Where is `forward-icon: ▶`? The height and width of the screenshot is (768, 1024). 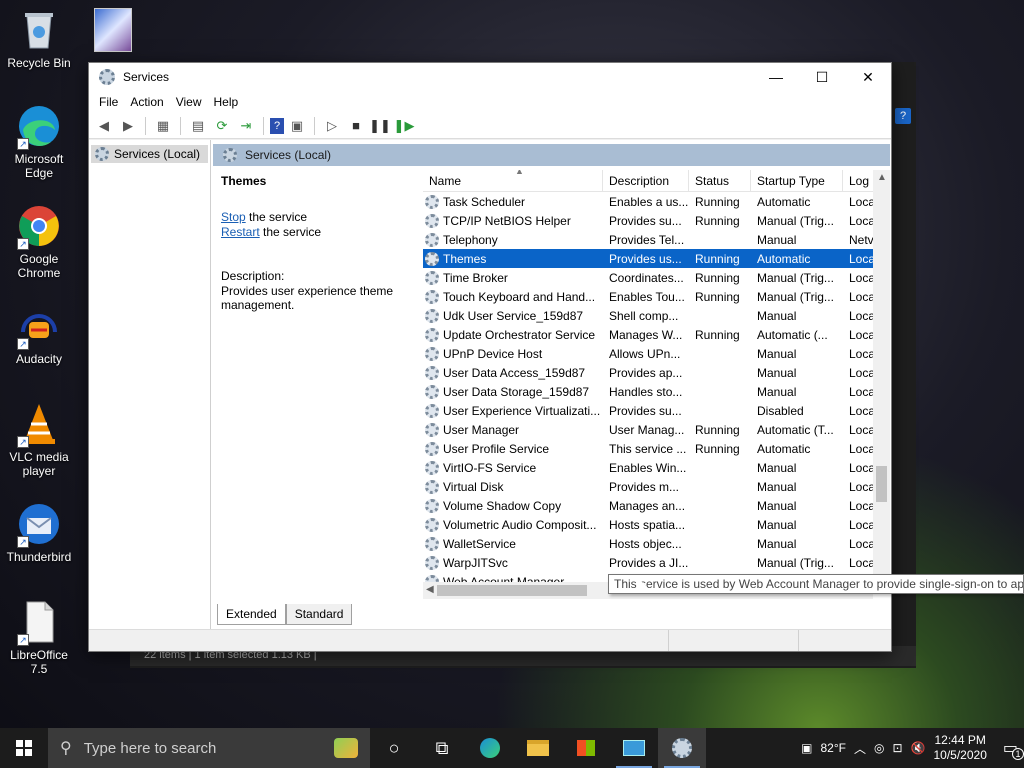
forward-icon: ▶ is located at coordinates (128, 126).